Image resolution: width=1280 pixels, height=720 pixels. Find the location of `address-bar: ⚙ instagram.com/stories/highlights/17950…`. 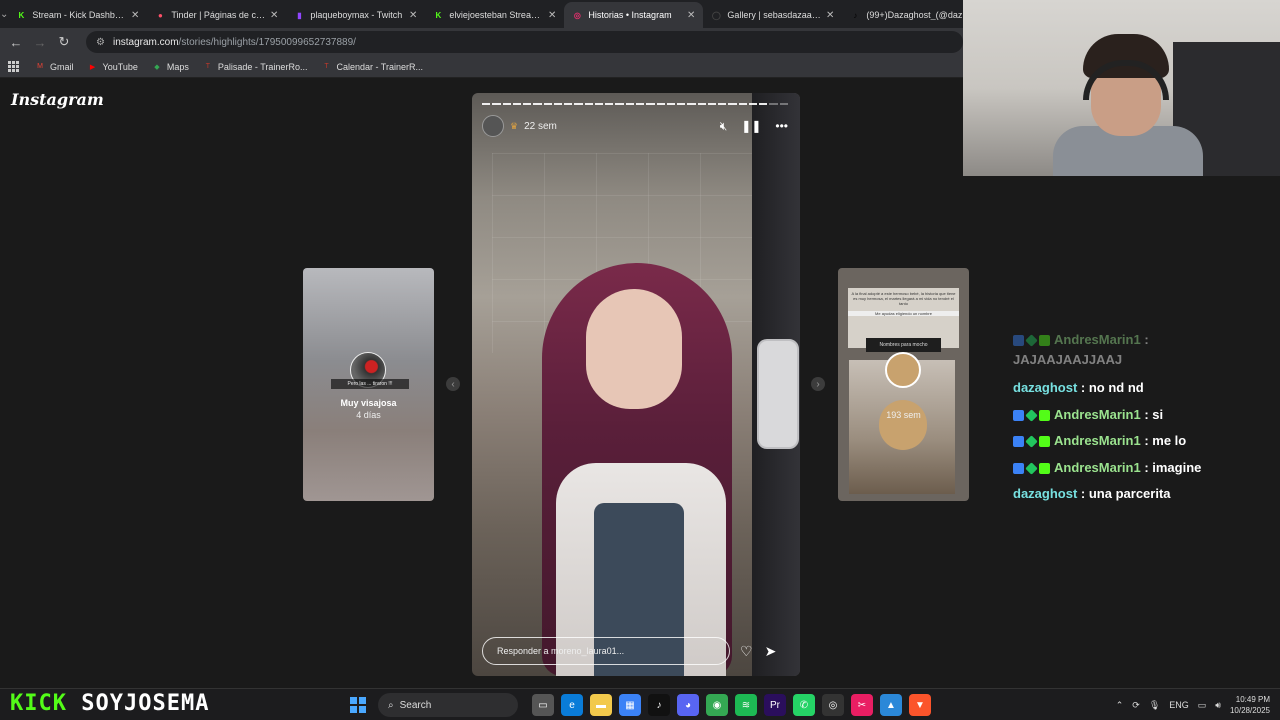

address-bar: ⚙ instagram.com/stories/highlights/17950… is located at coordinates (524, 42).